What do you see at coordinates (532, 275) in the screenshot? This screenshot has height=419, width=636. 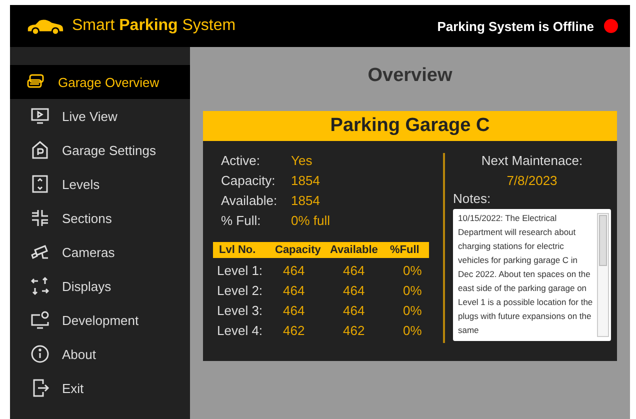 I see `notes-field: 10/15/2022: The Electrical Department will research about charging stations for electric vehicles for parking garage C in Dec 2022. About ten spaces on the east side of the parking garage on Level 1 is a possible location for the plugs with future expansions on the same` at bounding box center [532, 275].